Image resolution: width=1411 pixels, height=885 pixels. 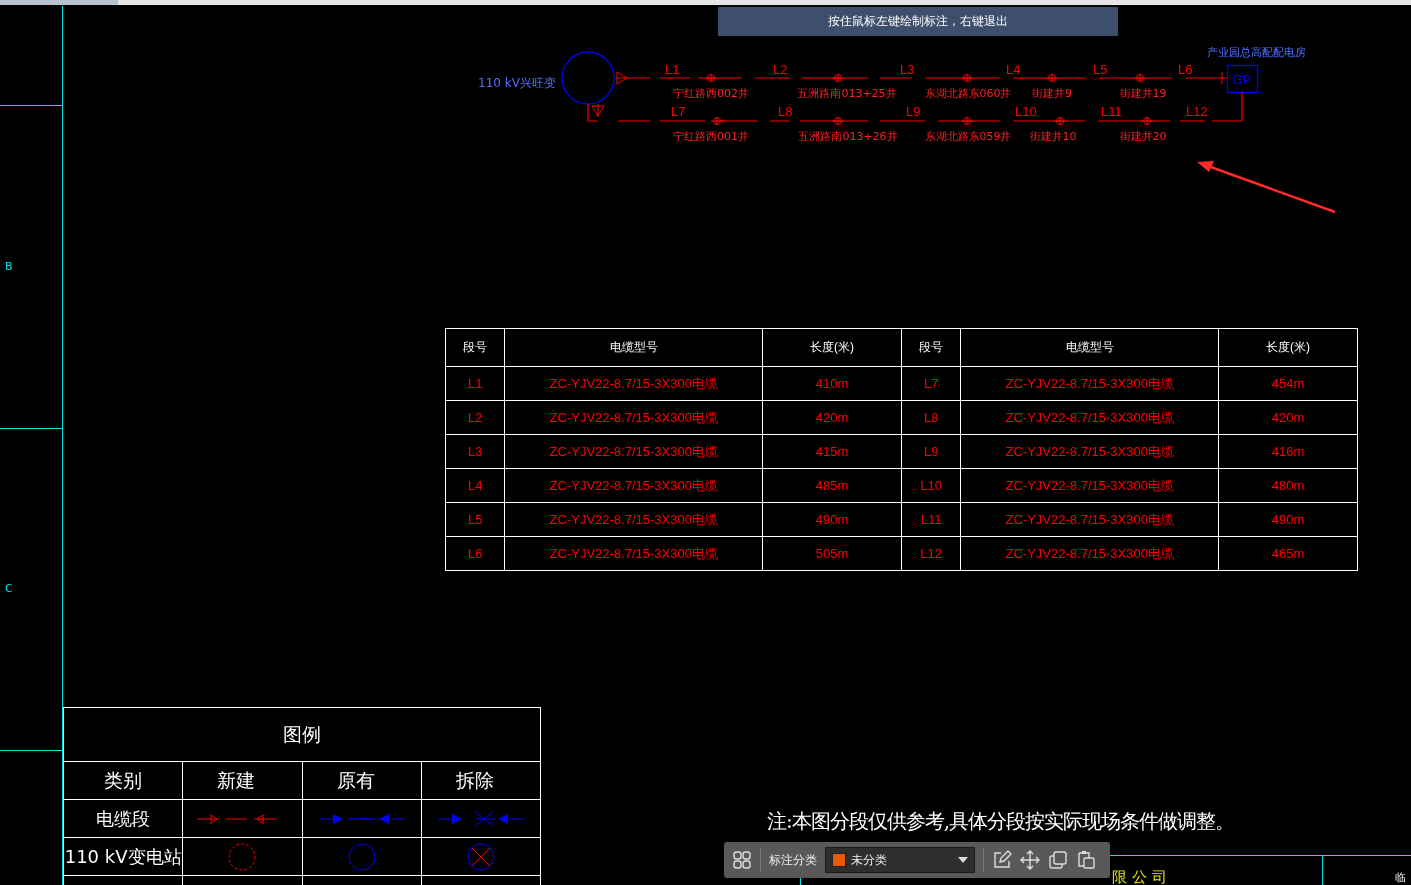 I want to click on joint-label: 五洲路南013+26井, so click(x=848, y=136).